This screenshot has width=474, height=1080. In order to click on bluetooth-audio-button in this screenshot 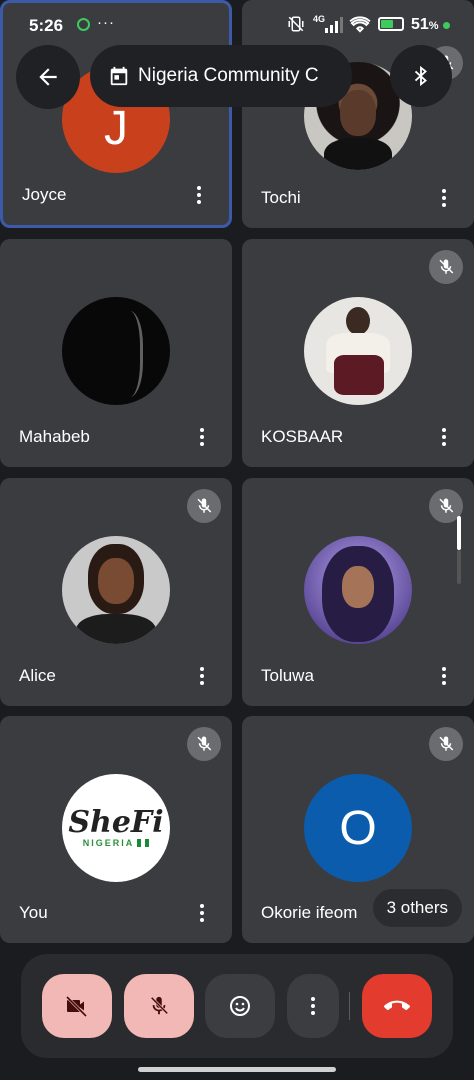, I will do `click(421, 76)`.